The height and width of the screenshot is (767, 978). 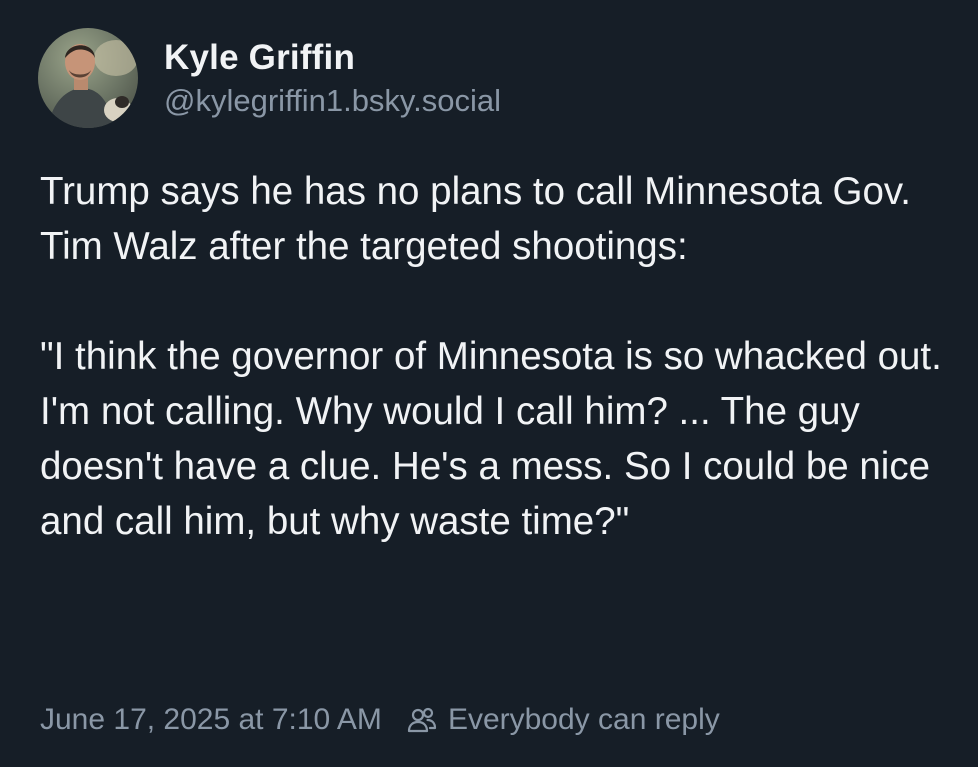 I want to click on avatar-photo, so click(x=88, y=78).